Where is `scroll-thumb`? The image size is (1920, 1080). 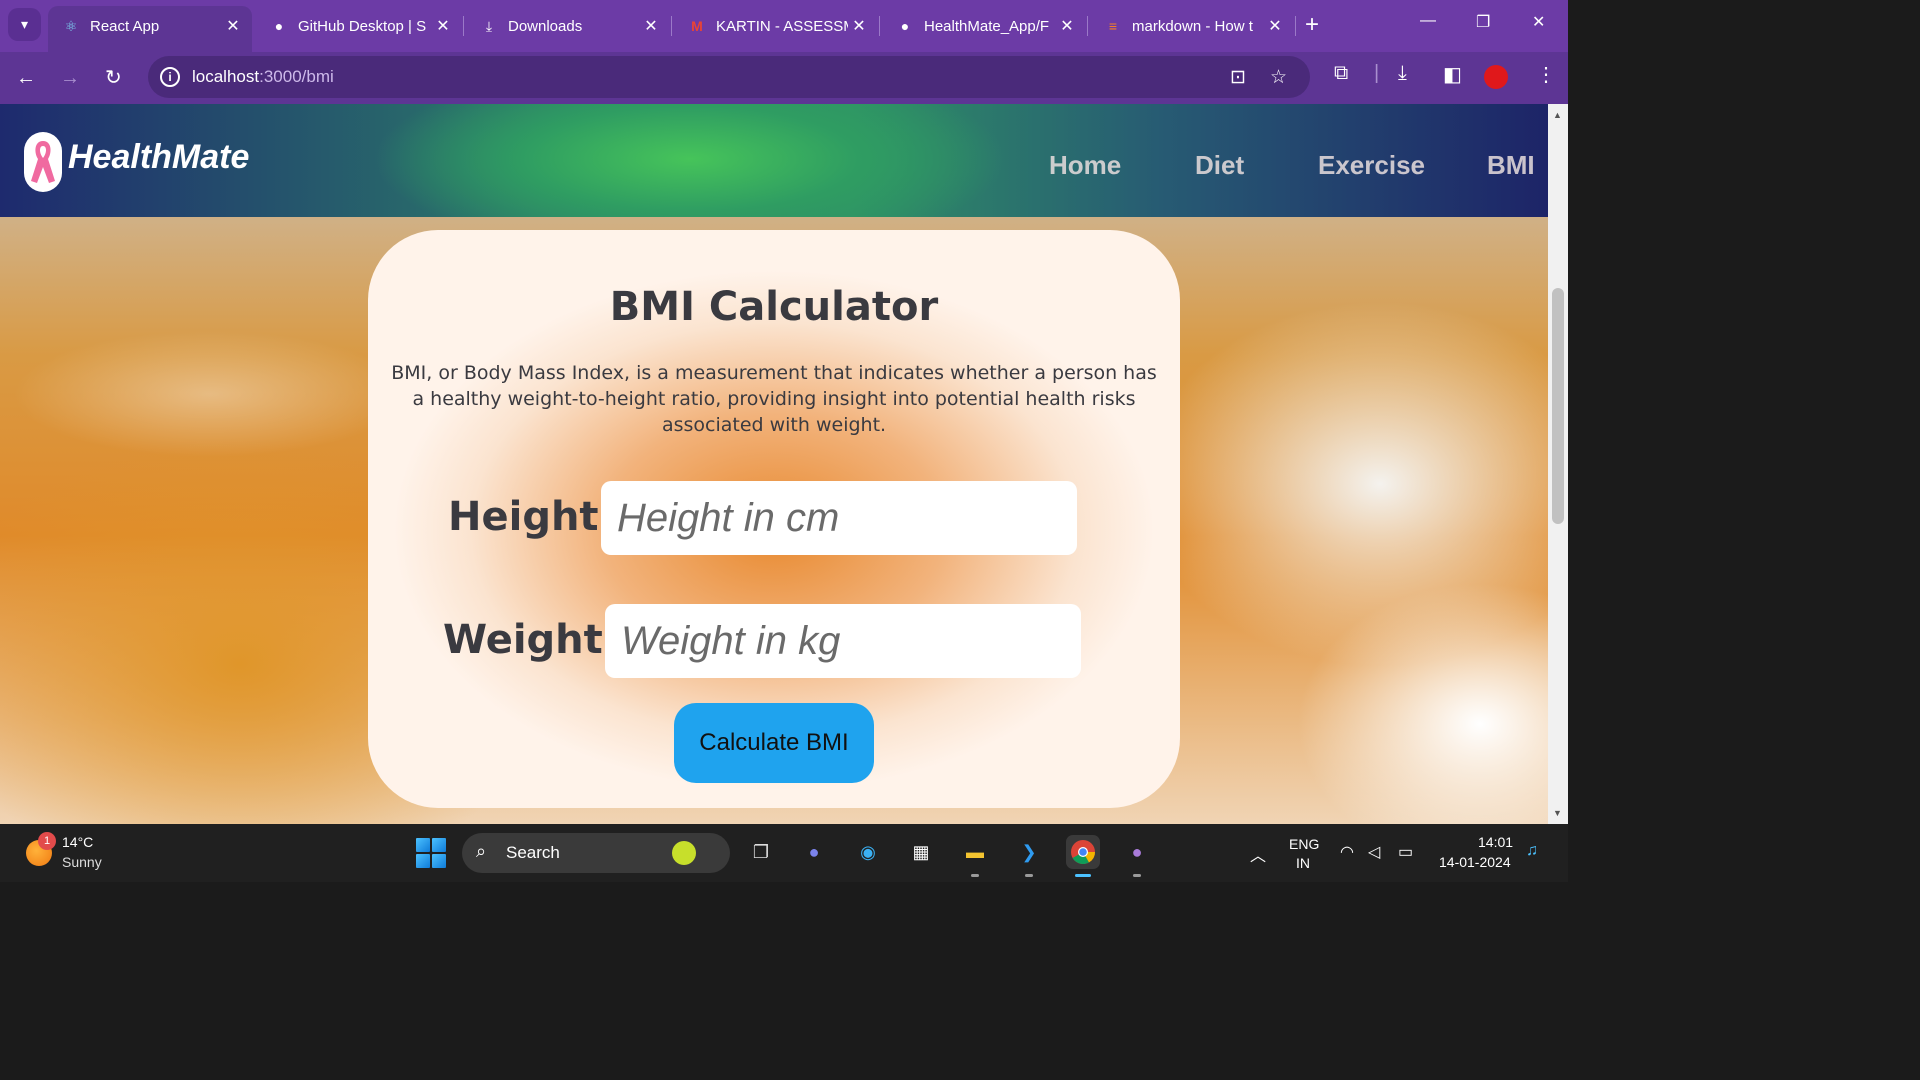
scroll-thumb is located at coordinates (1558, 406).